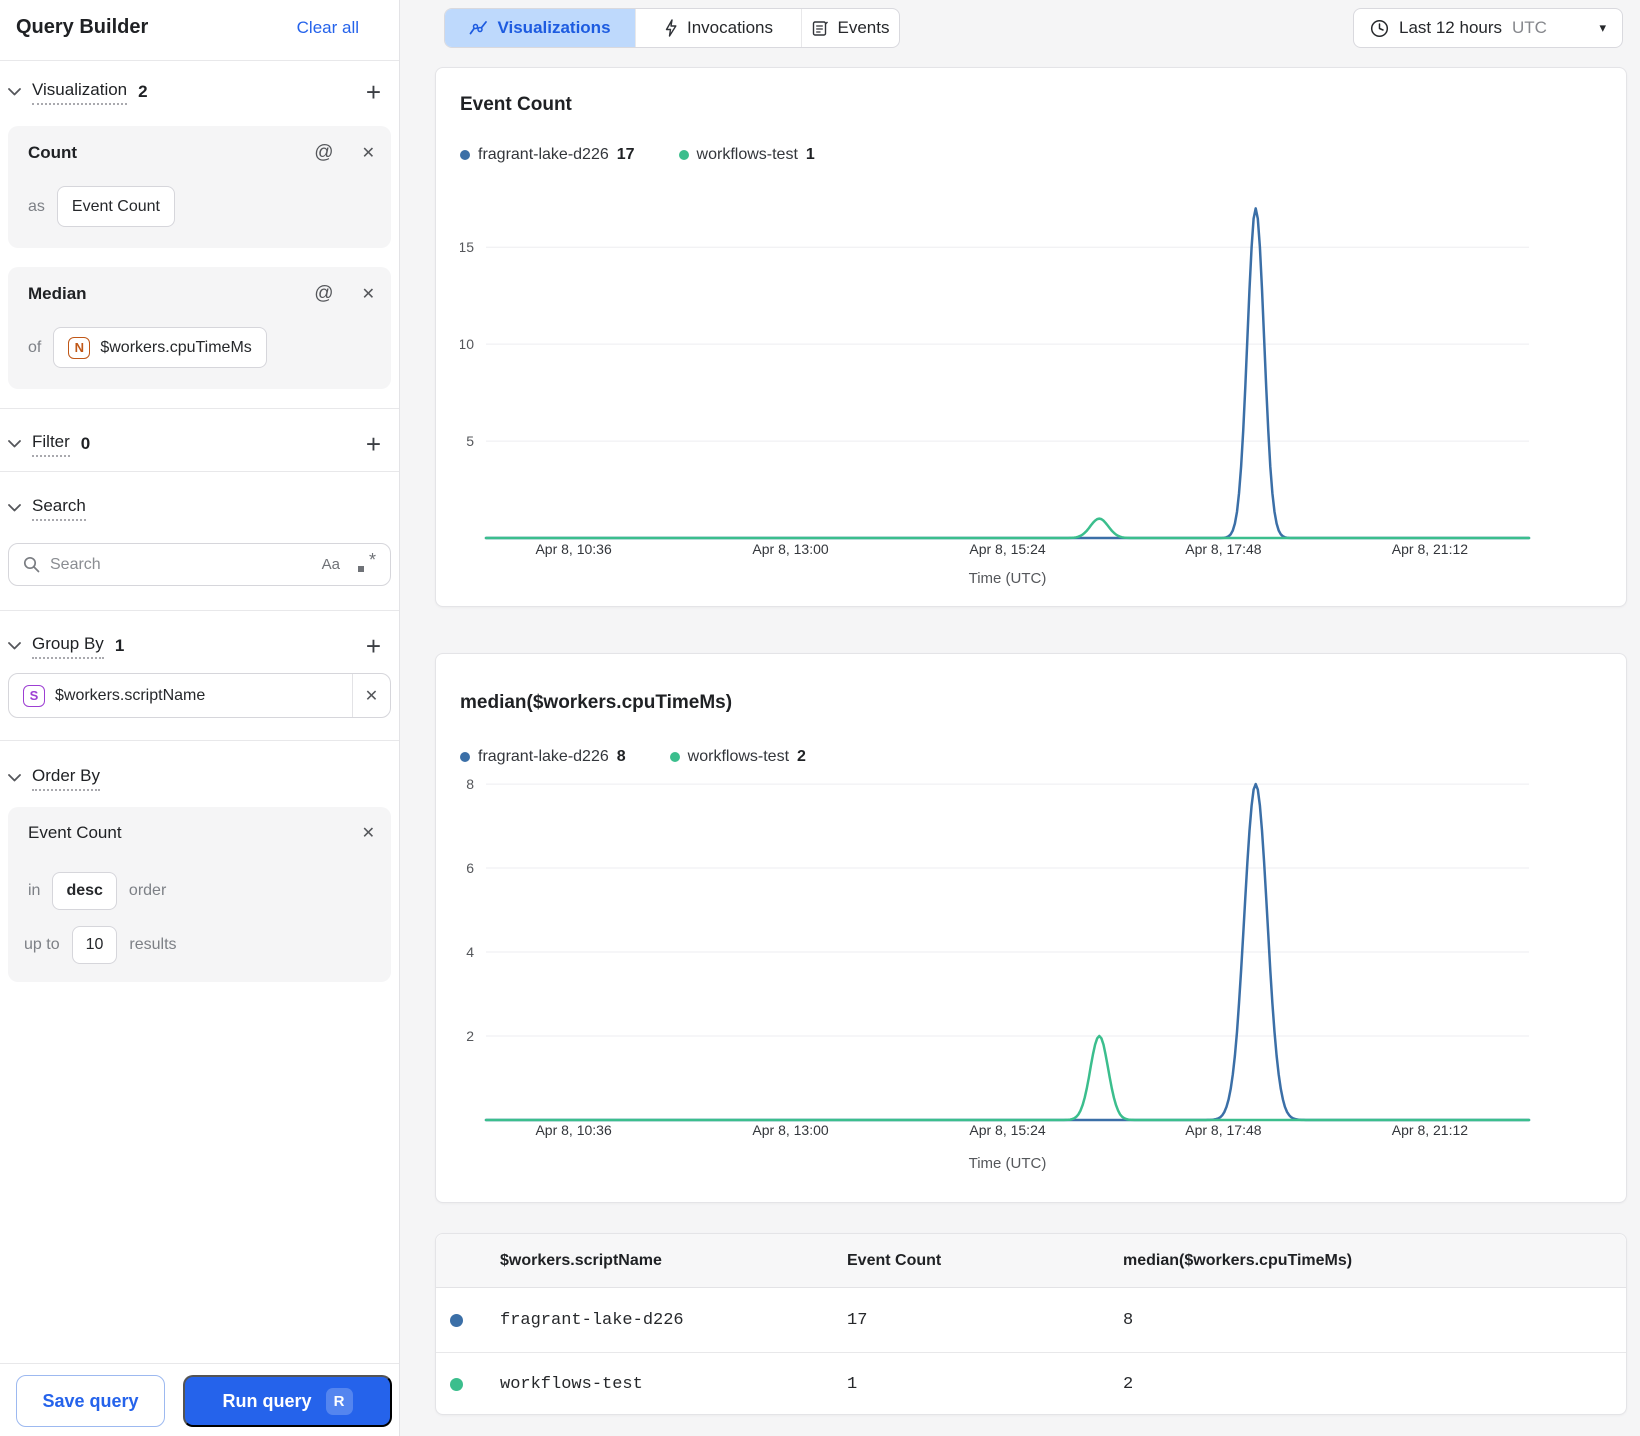 This screenshot has width=1640, height=1436. Describe the element at coordinates (199, 444) in the screenshot. I see `filter-section-header: Filter 0 +` at that location.